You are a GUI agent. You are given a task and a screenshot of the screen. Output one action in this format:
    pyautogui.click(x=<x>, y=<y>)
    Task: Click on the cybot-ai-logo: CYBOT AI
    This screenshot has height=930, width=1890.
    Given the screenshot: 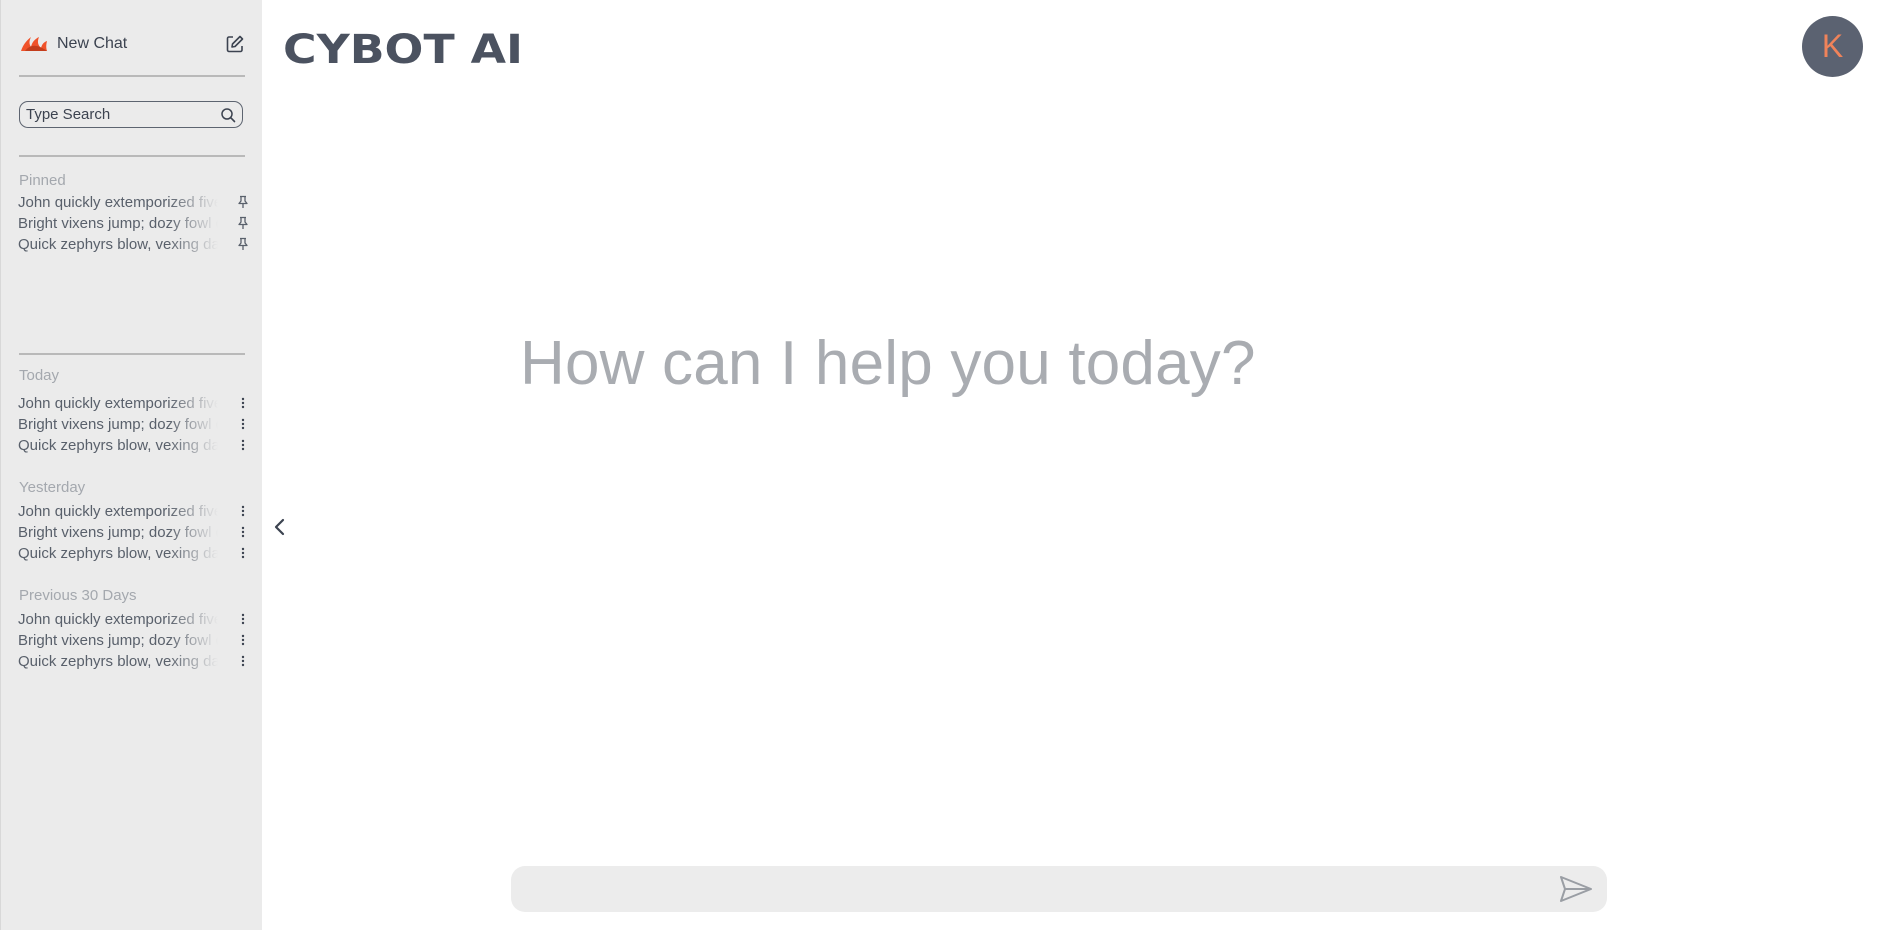 What is the action you would take?
    pyautogui.click(x=403, y=48)
    